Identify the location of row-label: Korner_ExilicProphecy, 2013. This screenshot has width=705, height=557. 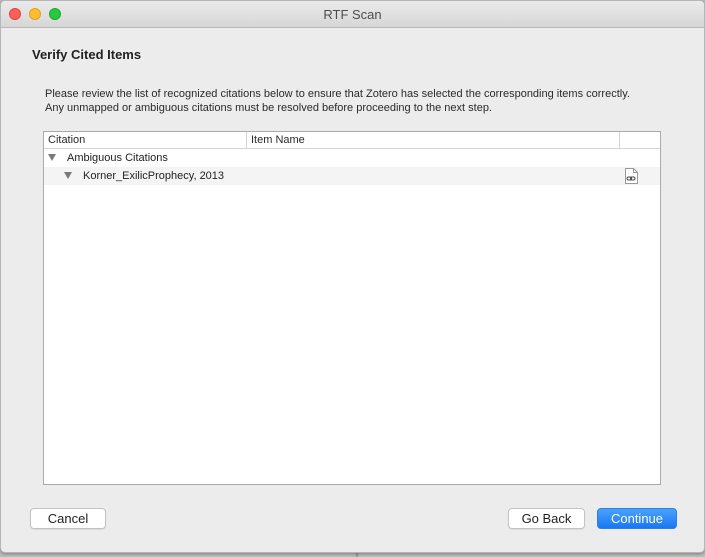
(154, 176).